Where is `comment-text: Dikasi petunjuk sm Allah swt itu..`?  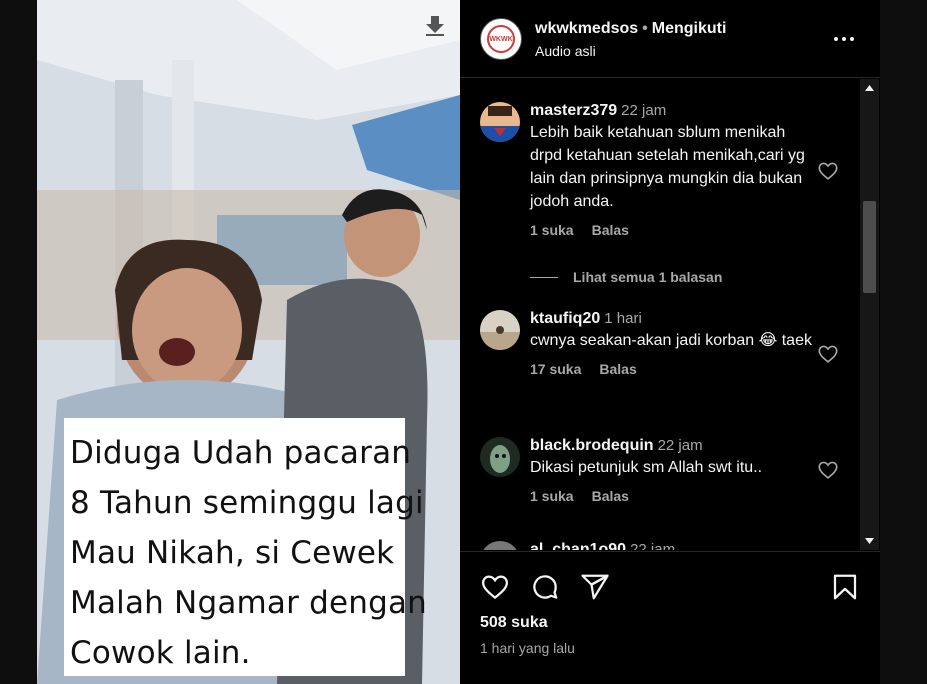 comment-text: Dikasi petunjuk sm Allah swt itu.. is located at coordinates (646, 467).